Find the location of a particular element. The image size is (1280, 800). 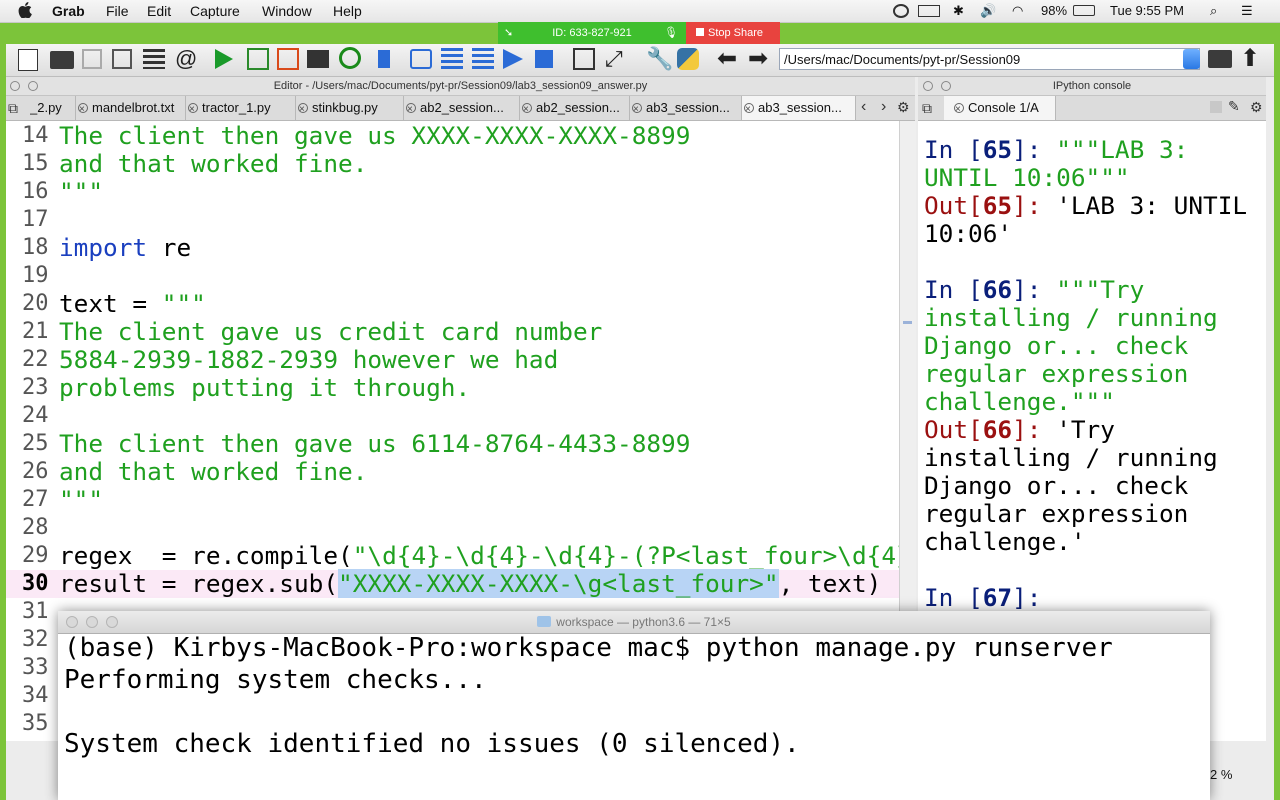

battery-icon is located at coordinates (1084, 10).